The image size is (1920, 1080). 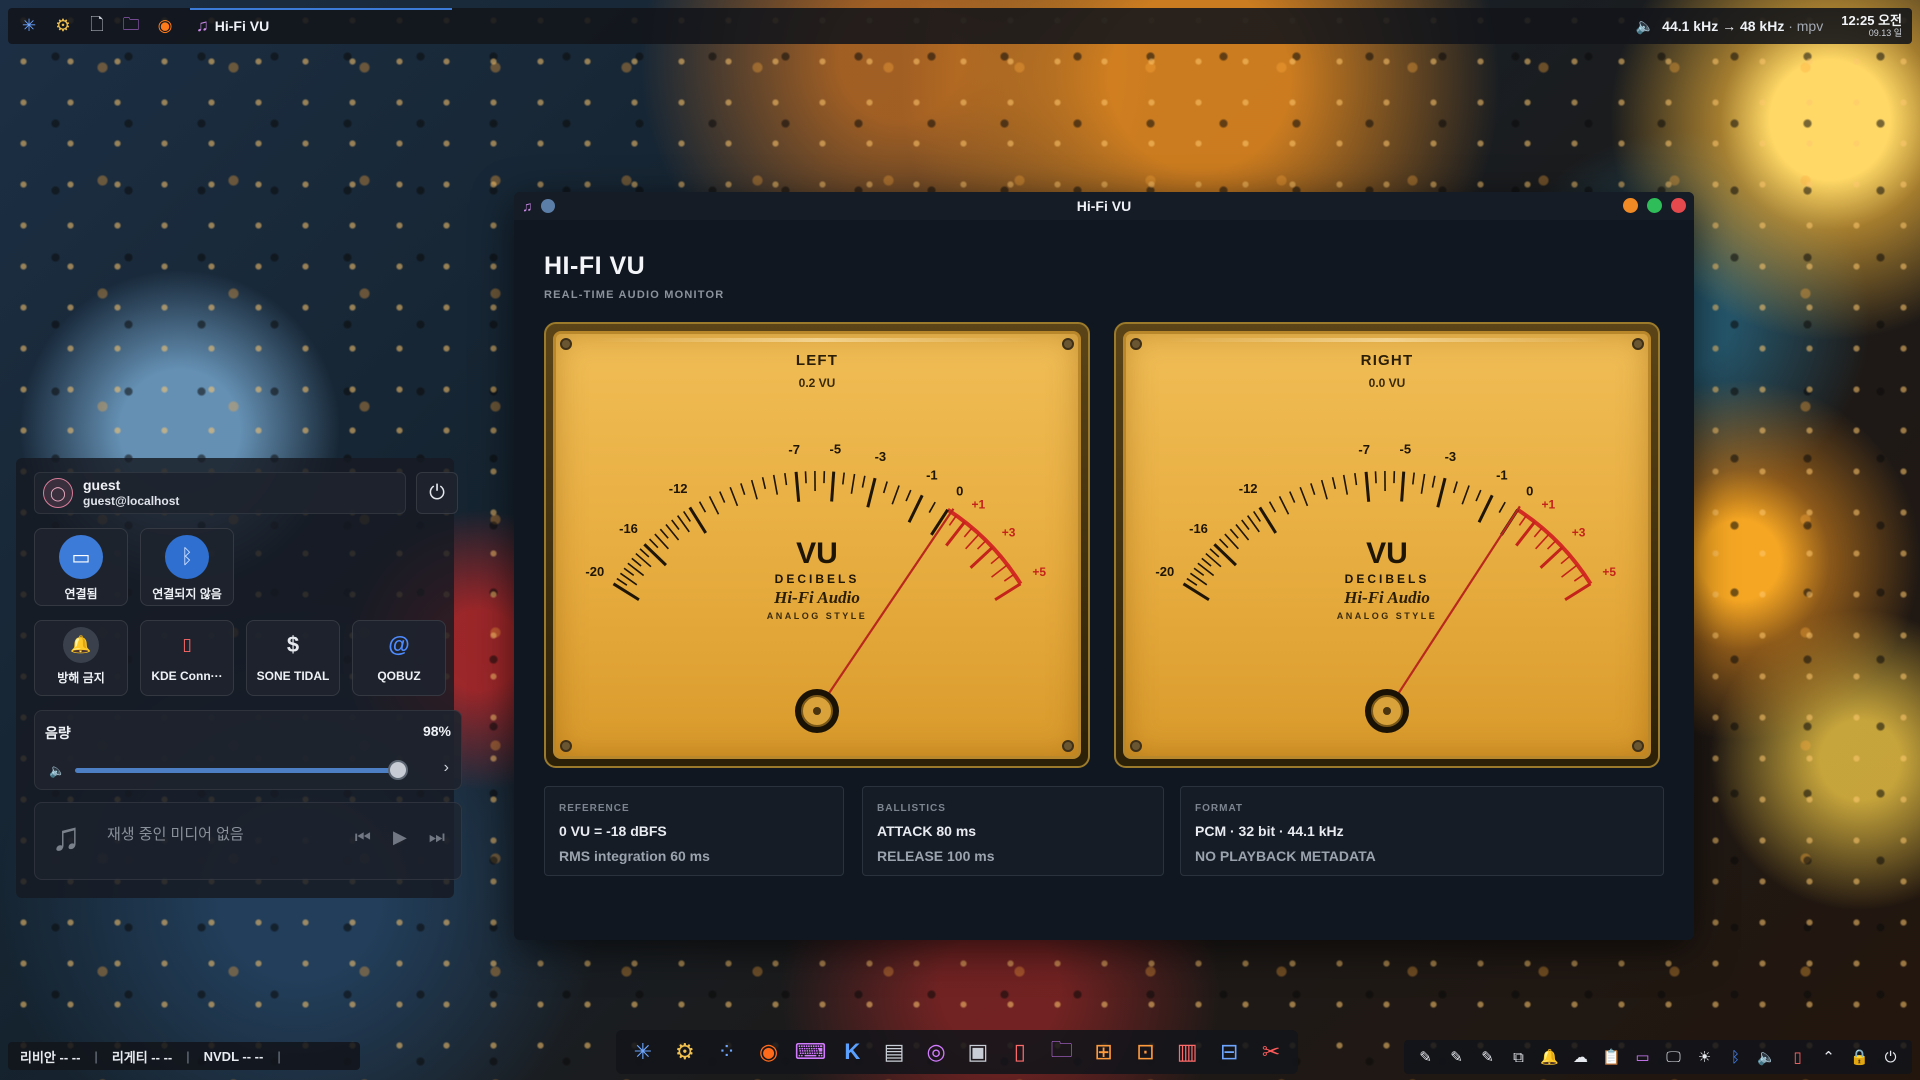 I want to click on tile-sone-tidal: $ SONE TIDAL, so click(x=293, y=658).